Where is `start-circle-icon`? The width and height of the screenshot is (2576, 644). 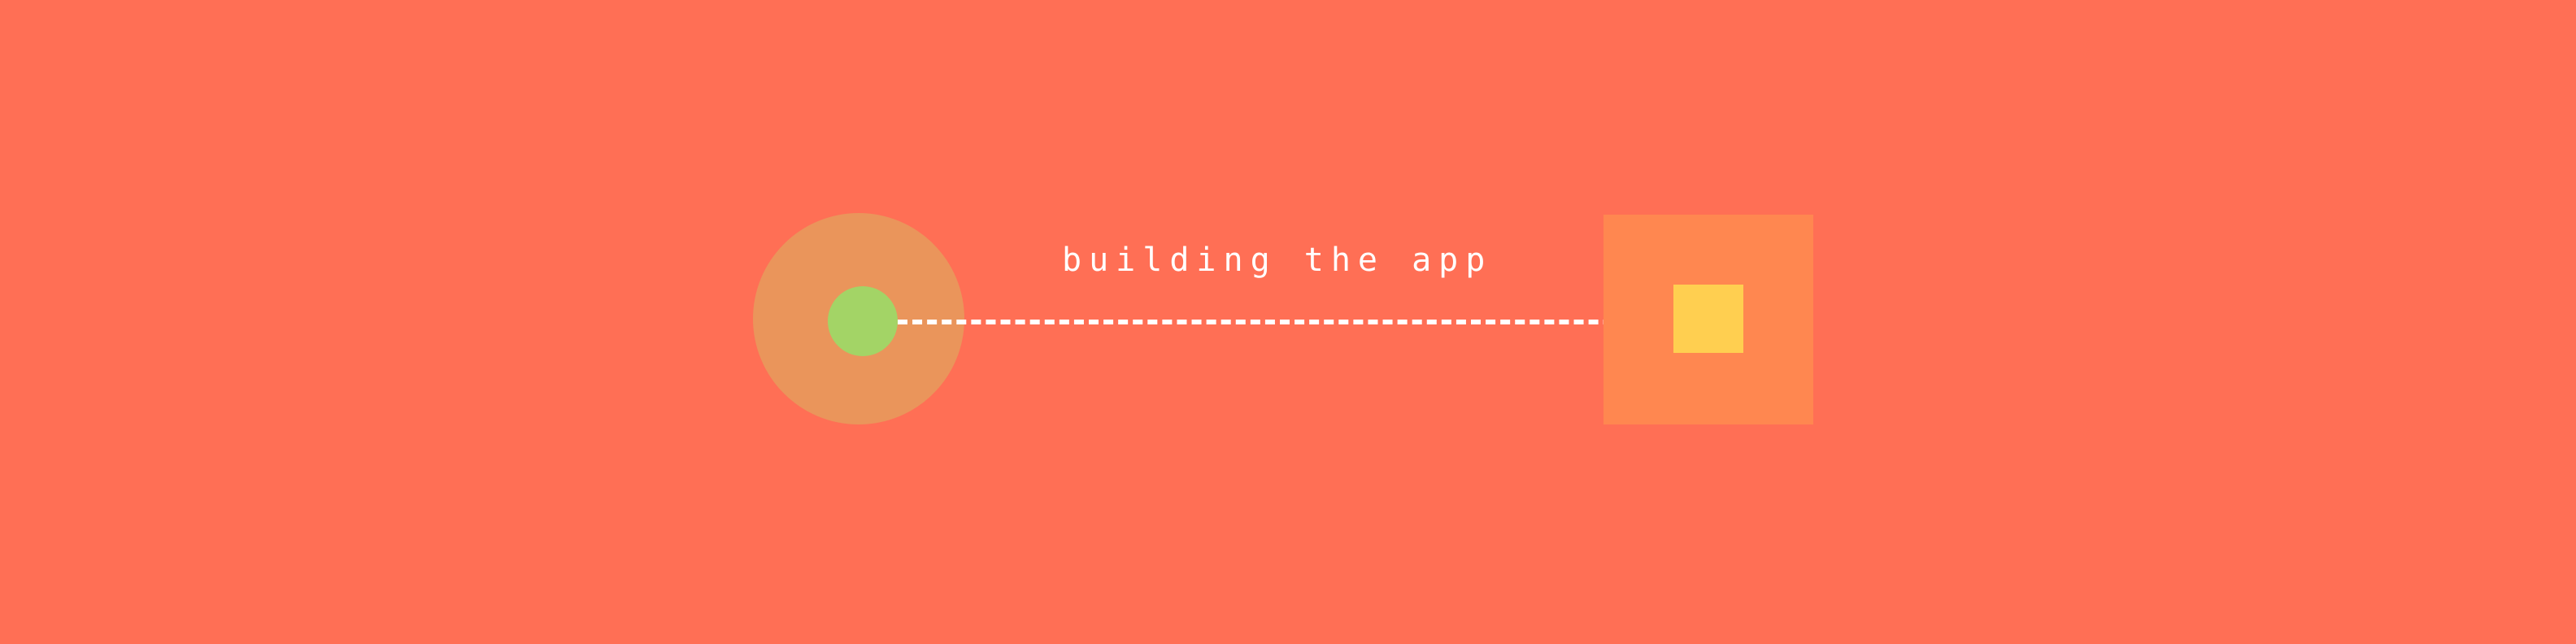 start-circle-icon is located at coordinates (863, 321).